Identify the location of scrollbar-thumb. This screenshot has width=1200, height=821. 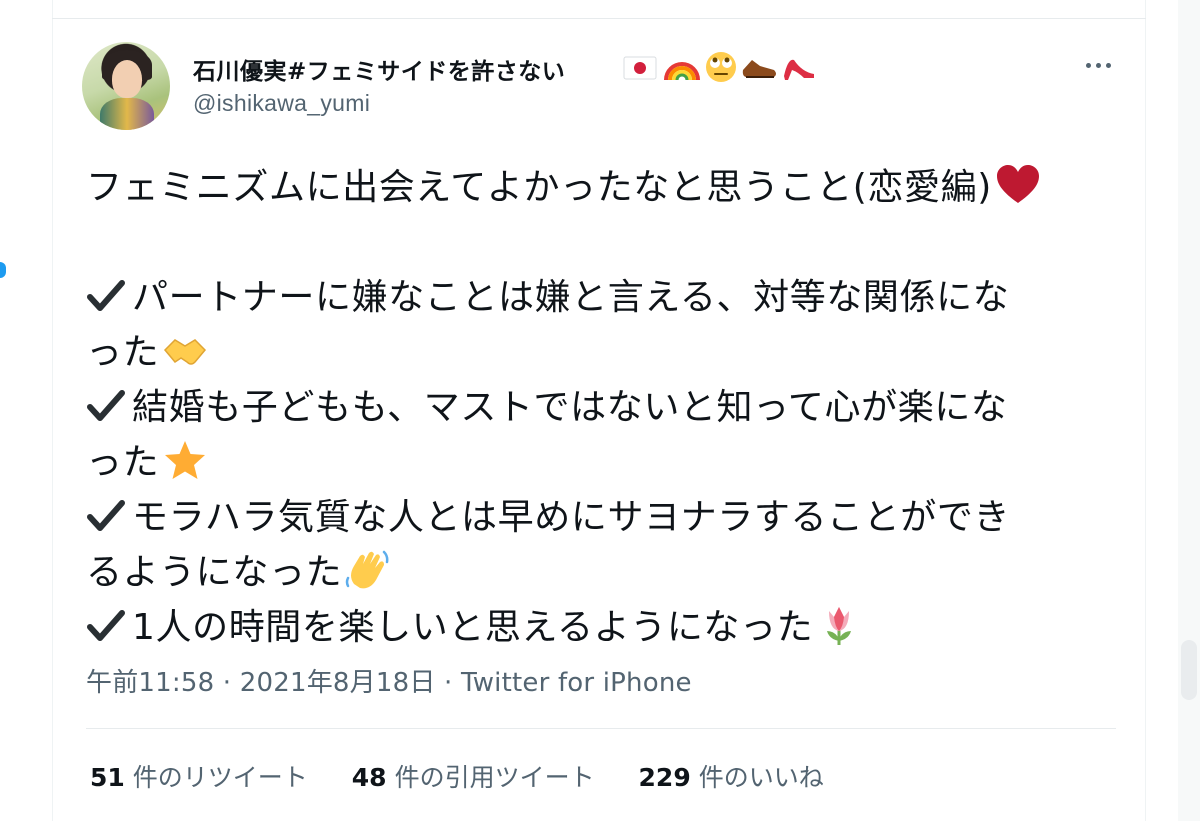
(1189, 670).